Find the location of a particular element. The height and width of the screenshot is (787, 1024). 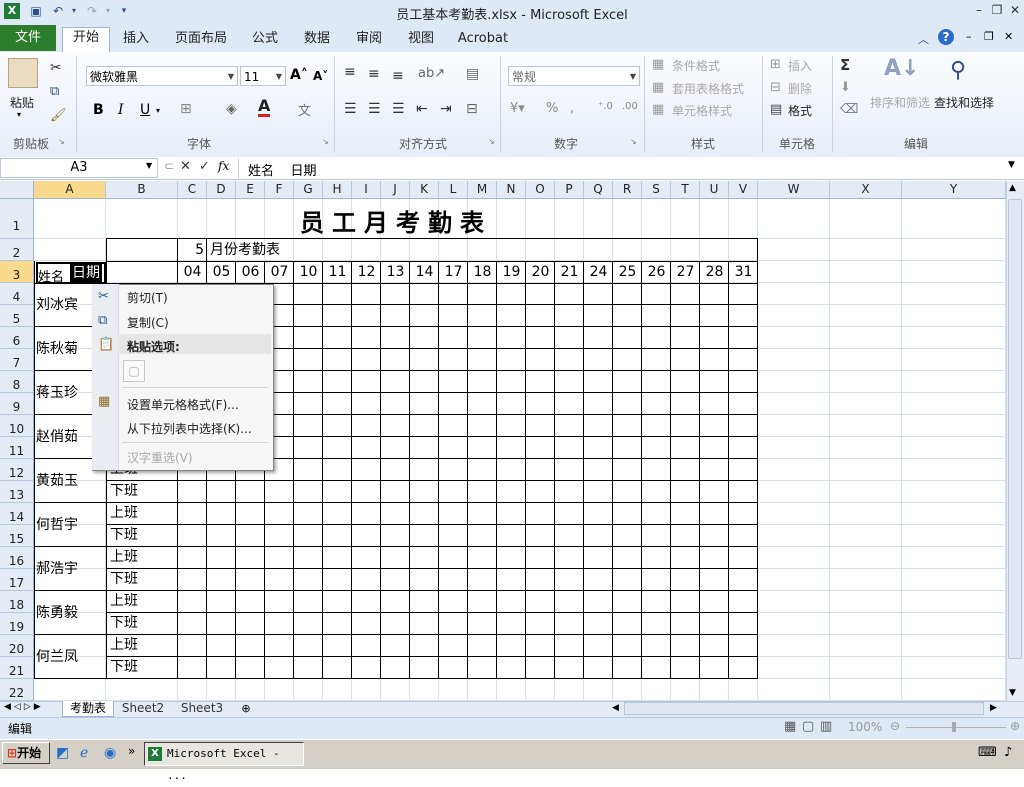

row-header-15: 15 is located at coordinates (17, 536).